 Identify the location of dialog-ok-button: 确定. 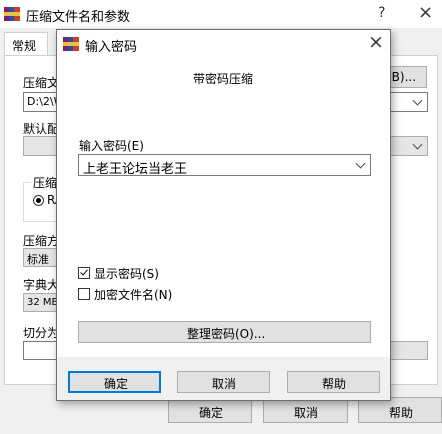
(114, 382).